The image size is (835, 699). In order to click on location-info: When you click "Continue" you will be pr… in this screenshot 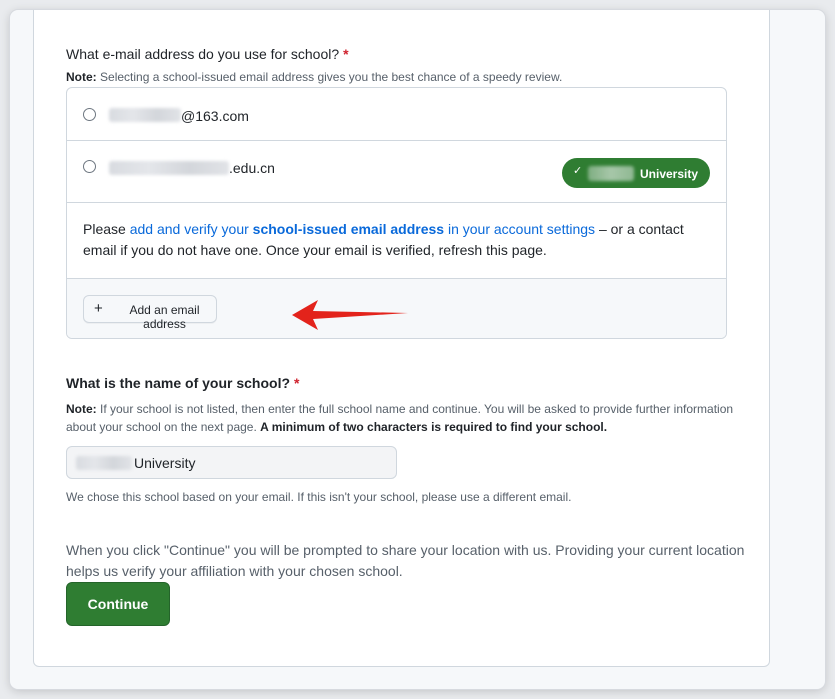, I will do `click(405, 560)`.